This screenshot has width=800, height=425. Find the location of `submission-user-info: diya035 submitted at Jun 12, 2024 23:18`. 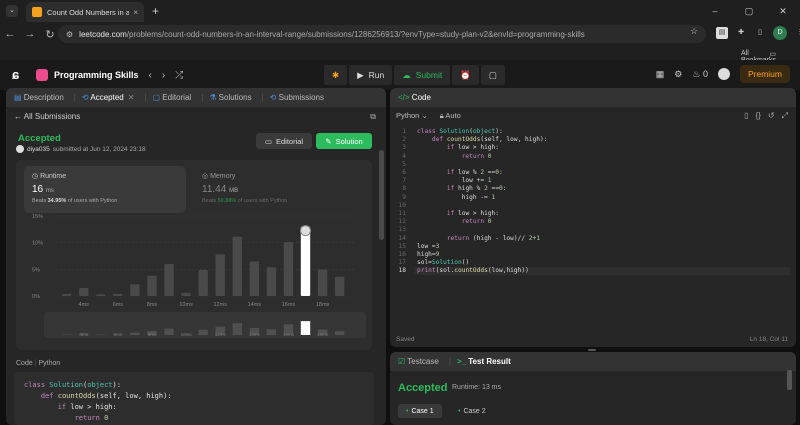

submission-user-info: diya035 submitted at Jun 12, 2024 23:18 is located at coordinates (81, 149).